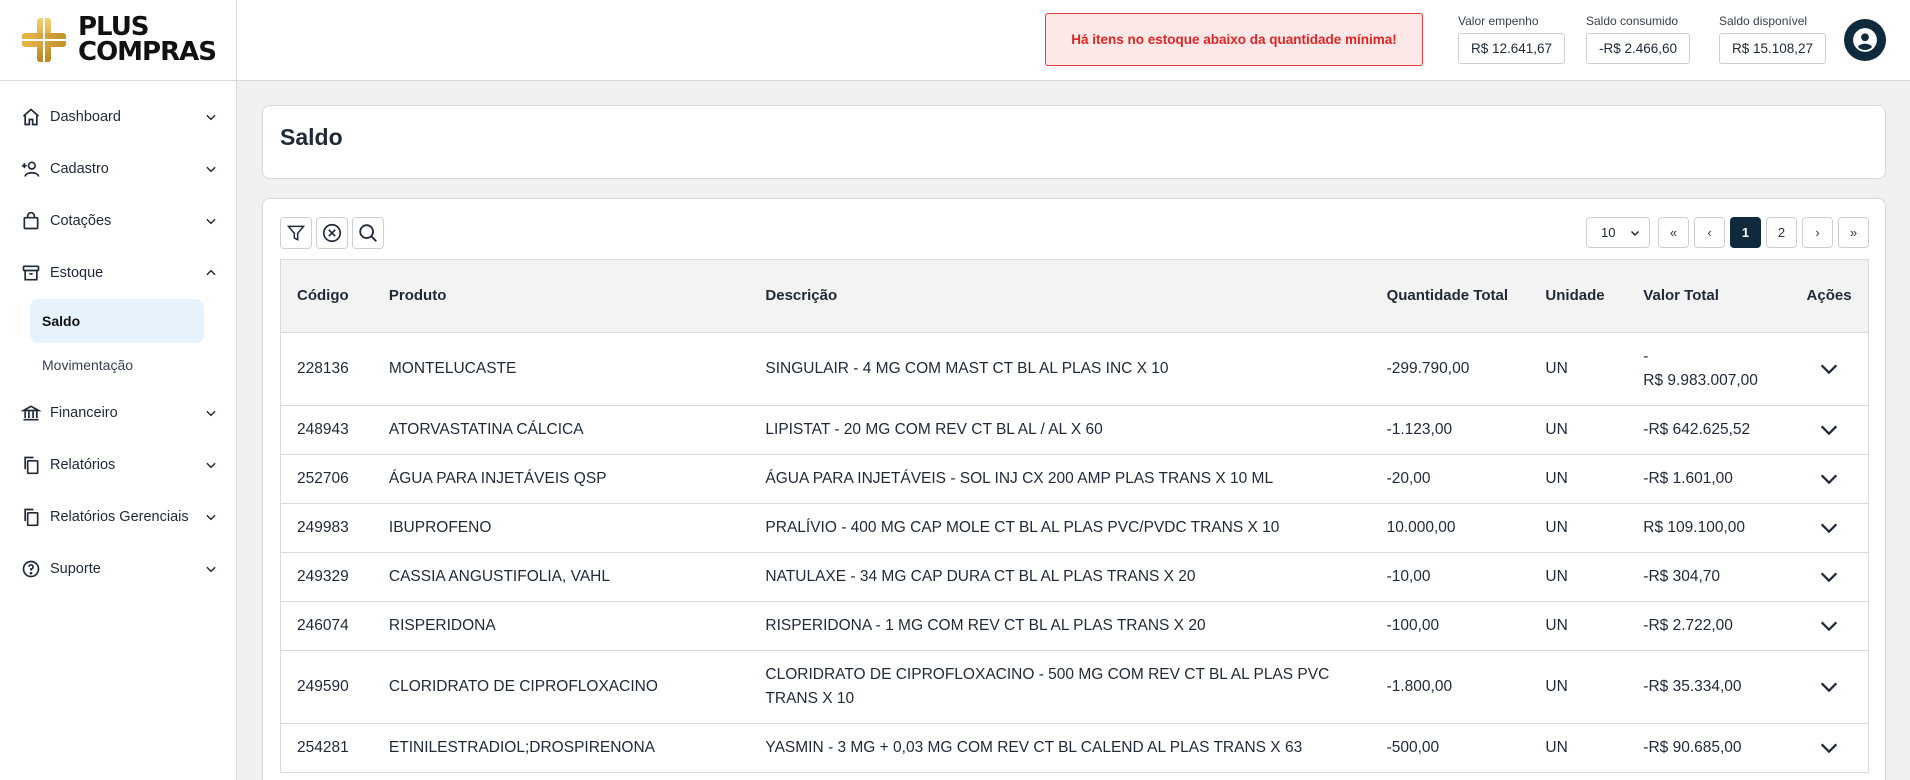 This screenshot has width=1910, height=780. What do you see at coordinates (1578, 296) in the screenshot?
I see `column-header-unidade: Unidade` at bounding box center [1578, 296].